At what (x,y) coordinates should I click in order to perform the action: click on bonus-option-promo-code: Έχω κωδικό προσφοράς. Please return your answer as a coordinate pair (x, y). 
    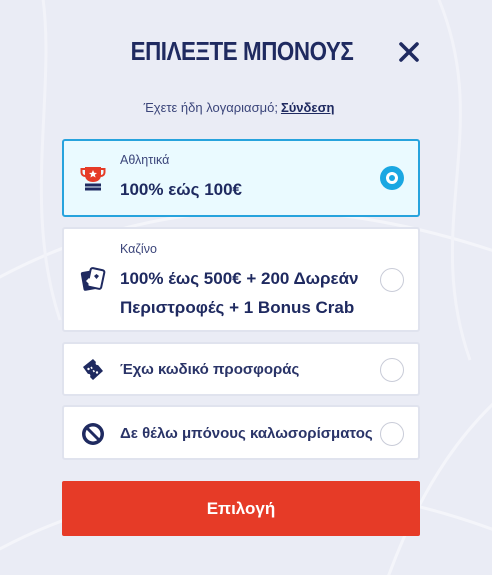
    Looking at the image, I should click on (241, 369).